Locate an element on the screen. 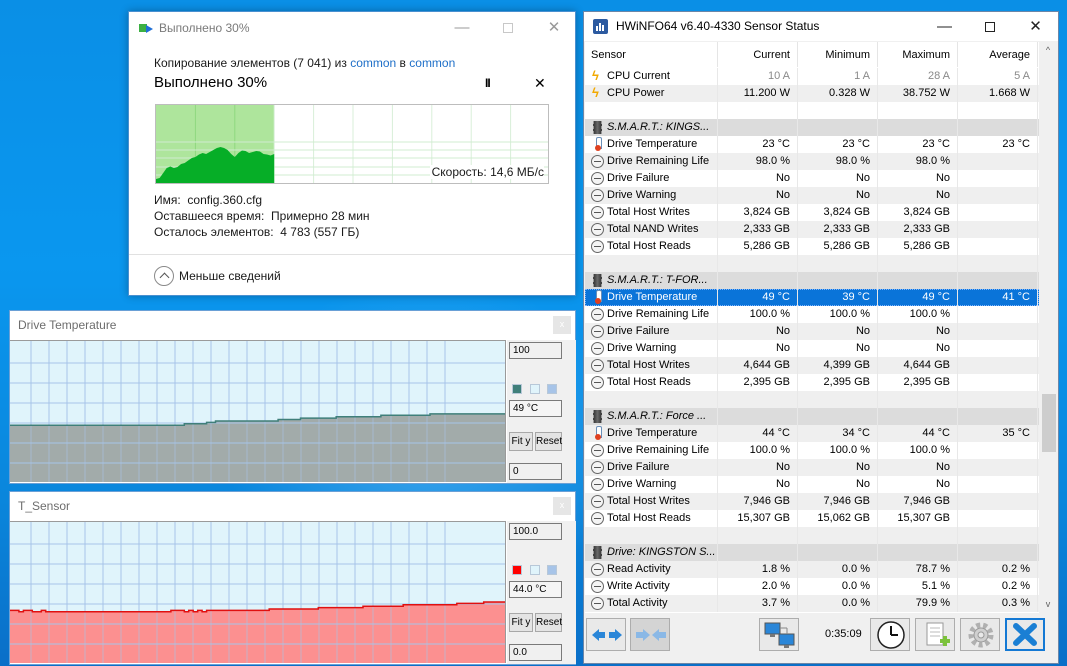 This screenshot has height=666, width=1067. blank-row is located at coordinates (812, 535).